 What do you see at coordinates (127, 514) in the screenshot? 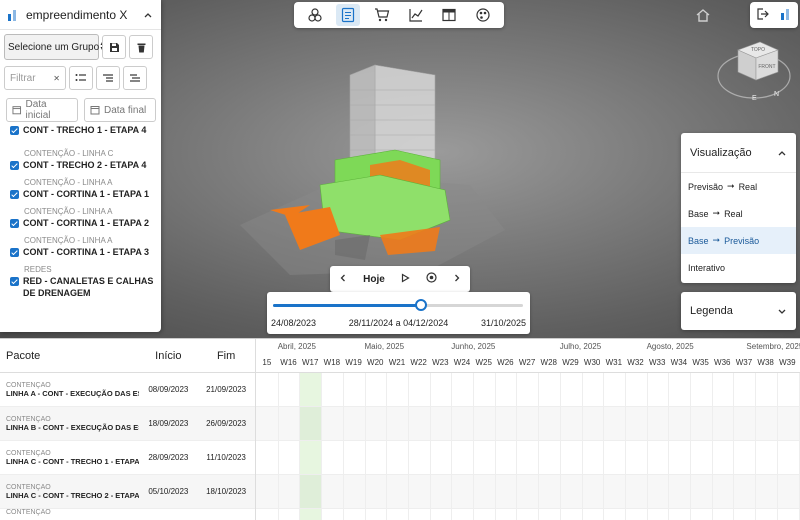
I see `table-row: CONTENÇÃO` at bounding box center [127, 514].